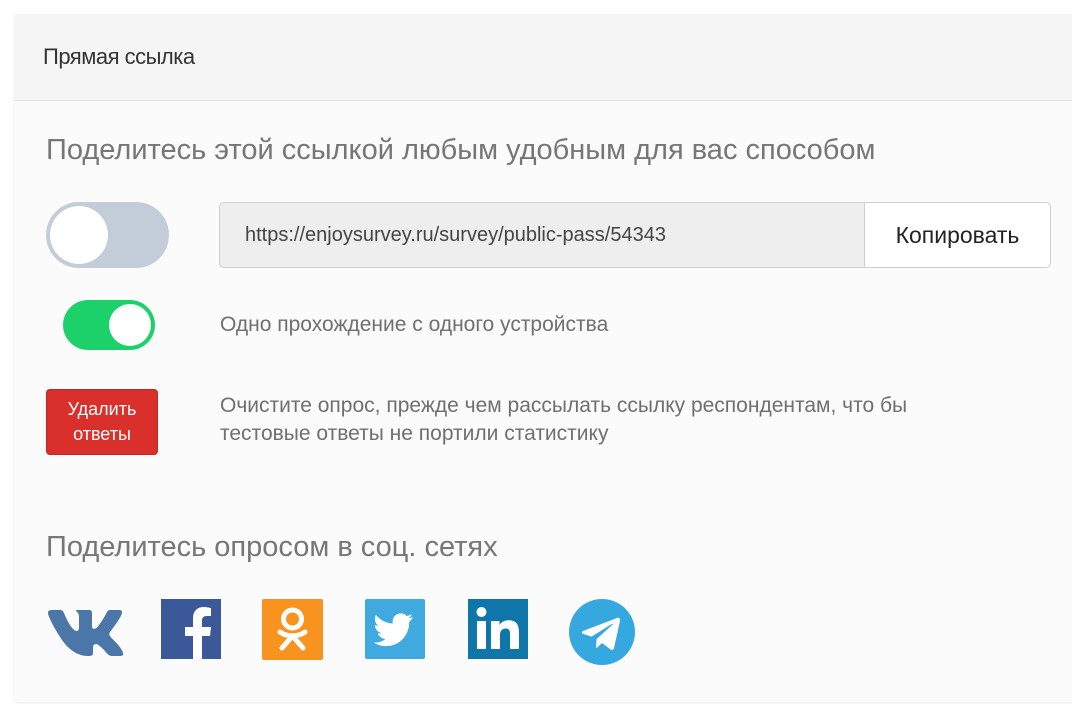 The height and width of the screenshot is (723, 1072). What do you see at coordinates (414, 433) in the screenshot?
I see `clear-answers-hint-line2: тестовые ответы не портили статистику` at bounding box center [414, 433].